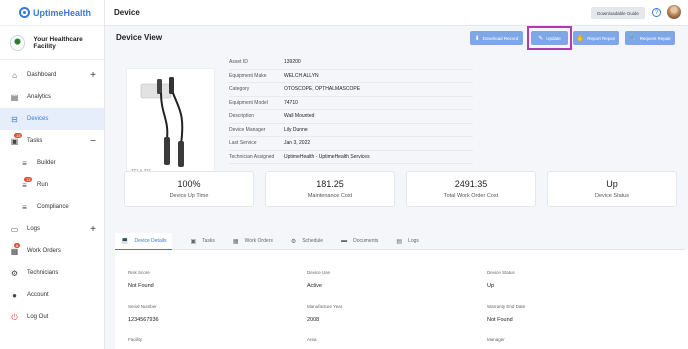 The height and width of the screenshot is (349, 688). What do you see at coordinates (24, 12) in the screenshot?
I see `uptimehealth-logo-icon` at bounding box center [24, 12].